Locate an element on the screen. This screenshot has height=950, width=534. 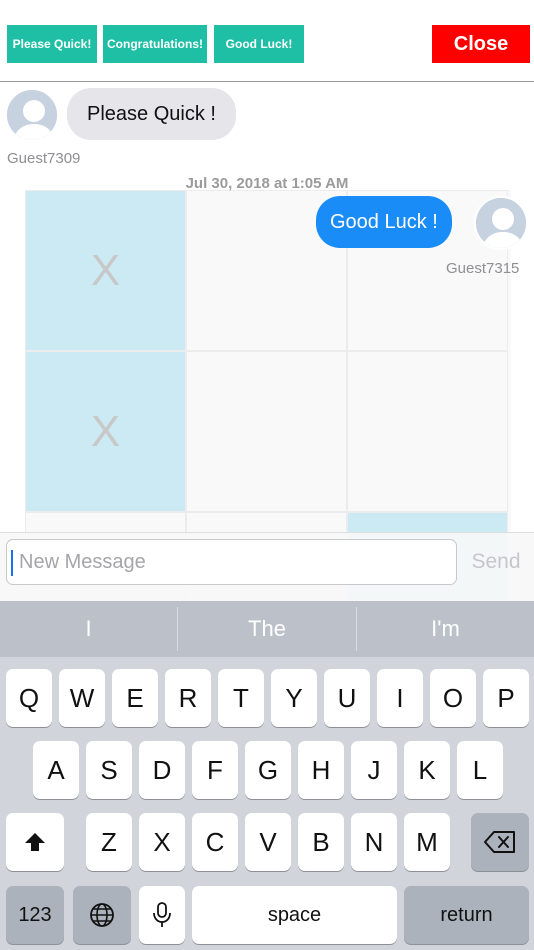
key-v: V is located at coordinates (268, 842).